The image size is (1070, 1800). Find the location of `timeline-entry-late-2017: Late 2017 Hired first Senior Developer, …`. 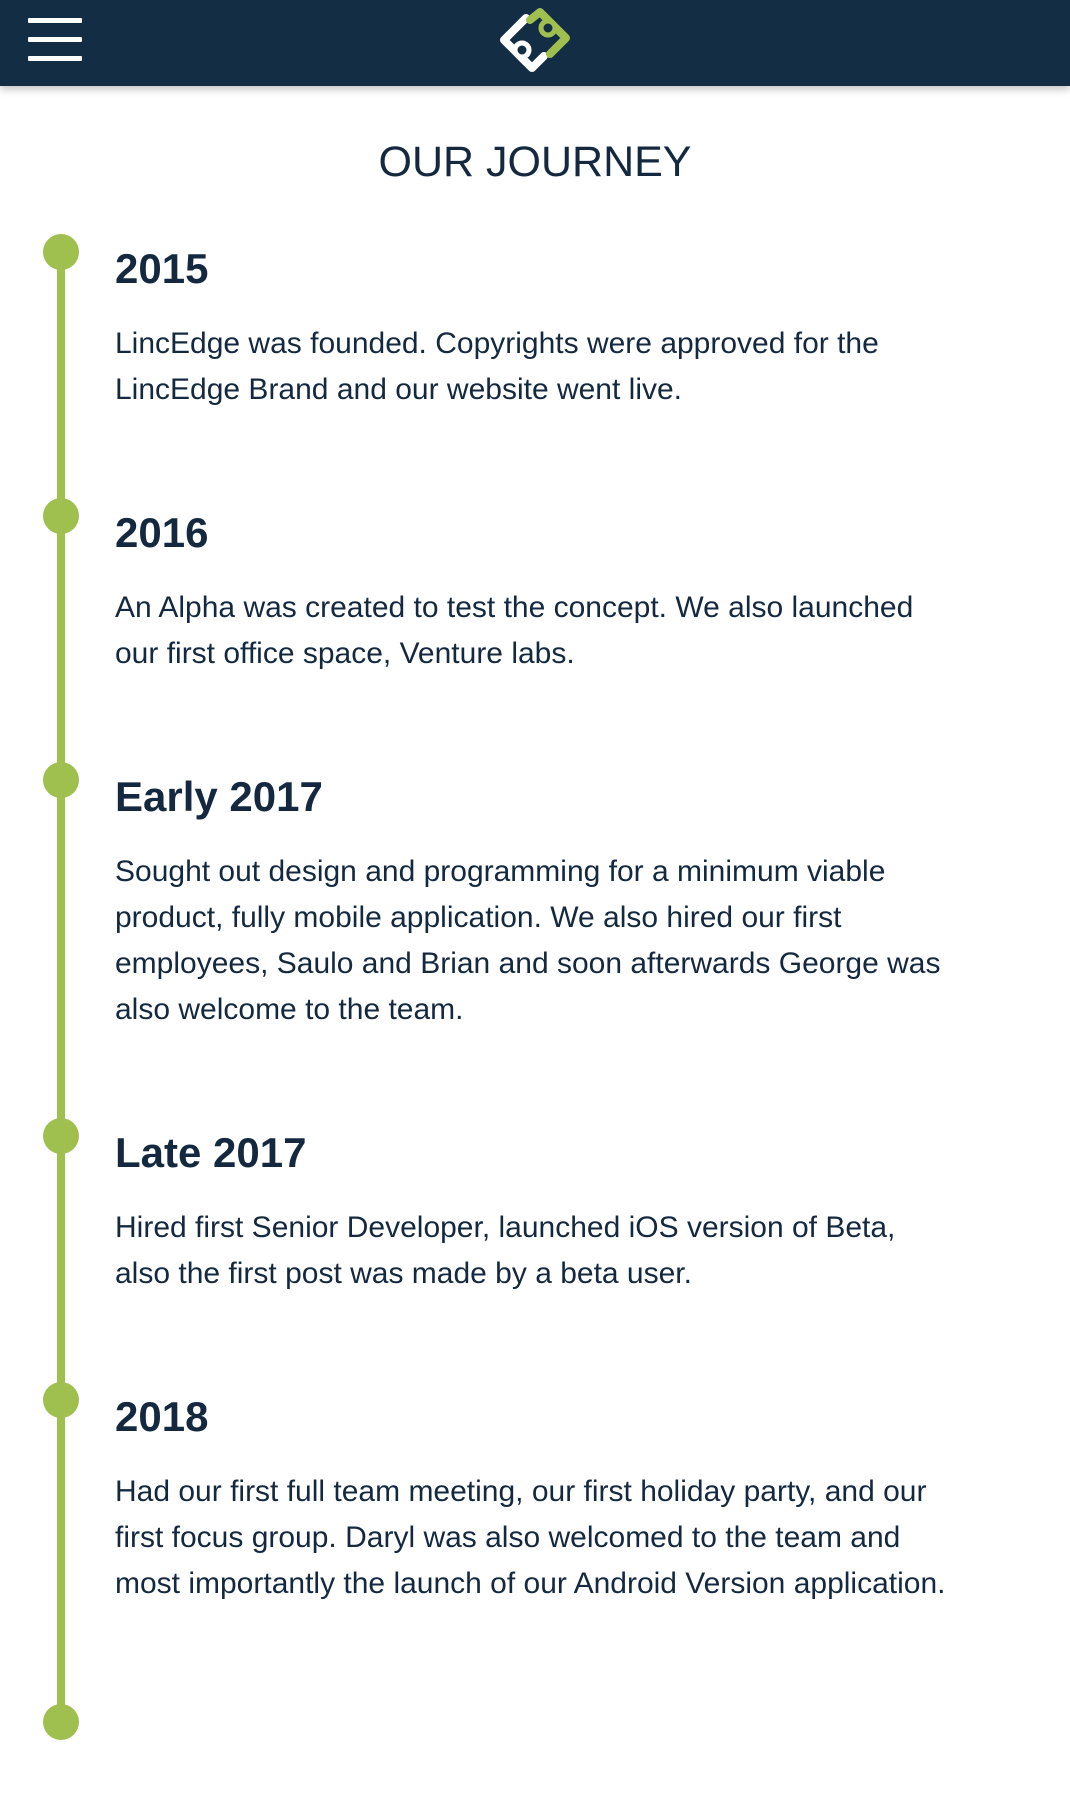

timeline-entry-late-2017: Late 2017 Hired first Senior Developer, … is located at coordinates (535, 1212).